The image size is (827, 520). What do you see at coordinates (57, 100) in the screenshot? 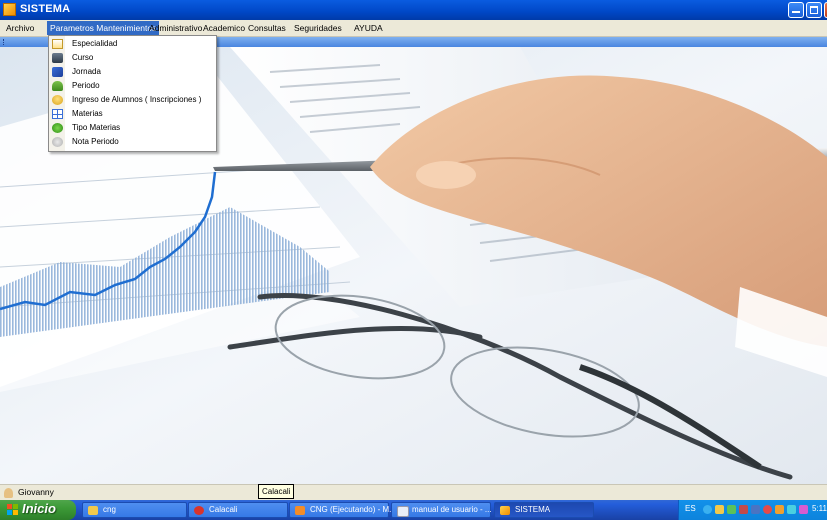
I see `enrollment-icon` at bounding box center [57, 100].